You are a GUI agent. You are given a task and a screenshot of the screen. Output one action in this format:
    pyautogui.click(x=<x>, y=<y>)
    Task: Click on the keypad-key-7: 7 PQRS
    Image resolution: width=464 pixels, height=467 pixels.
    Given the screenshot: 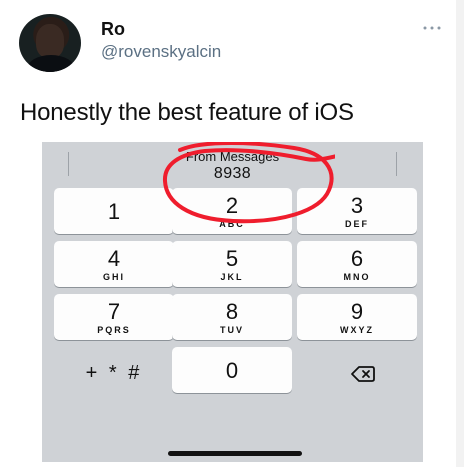 What is the action you would take?
    pyautogui.click(x=114, y=317)
    